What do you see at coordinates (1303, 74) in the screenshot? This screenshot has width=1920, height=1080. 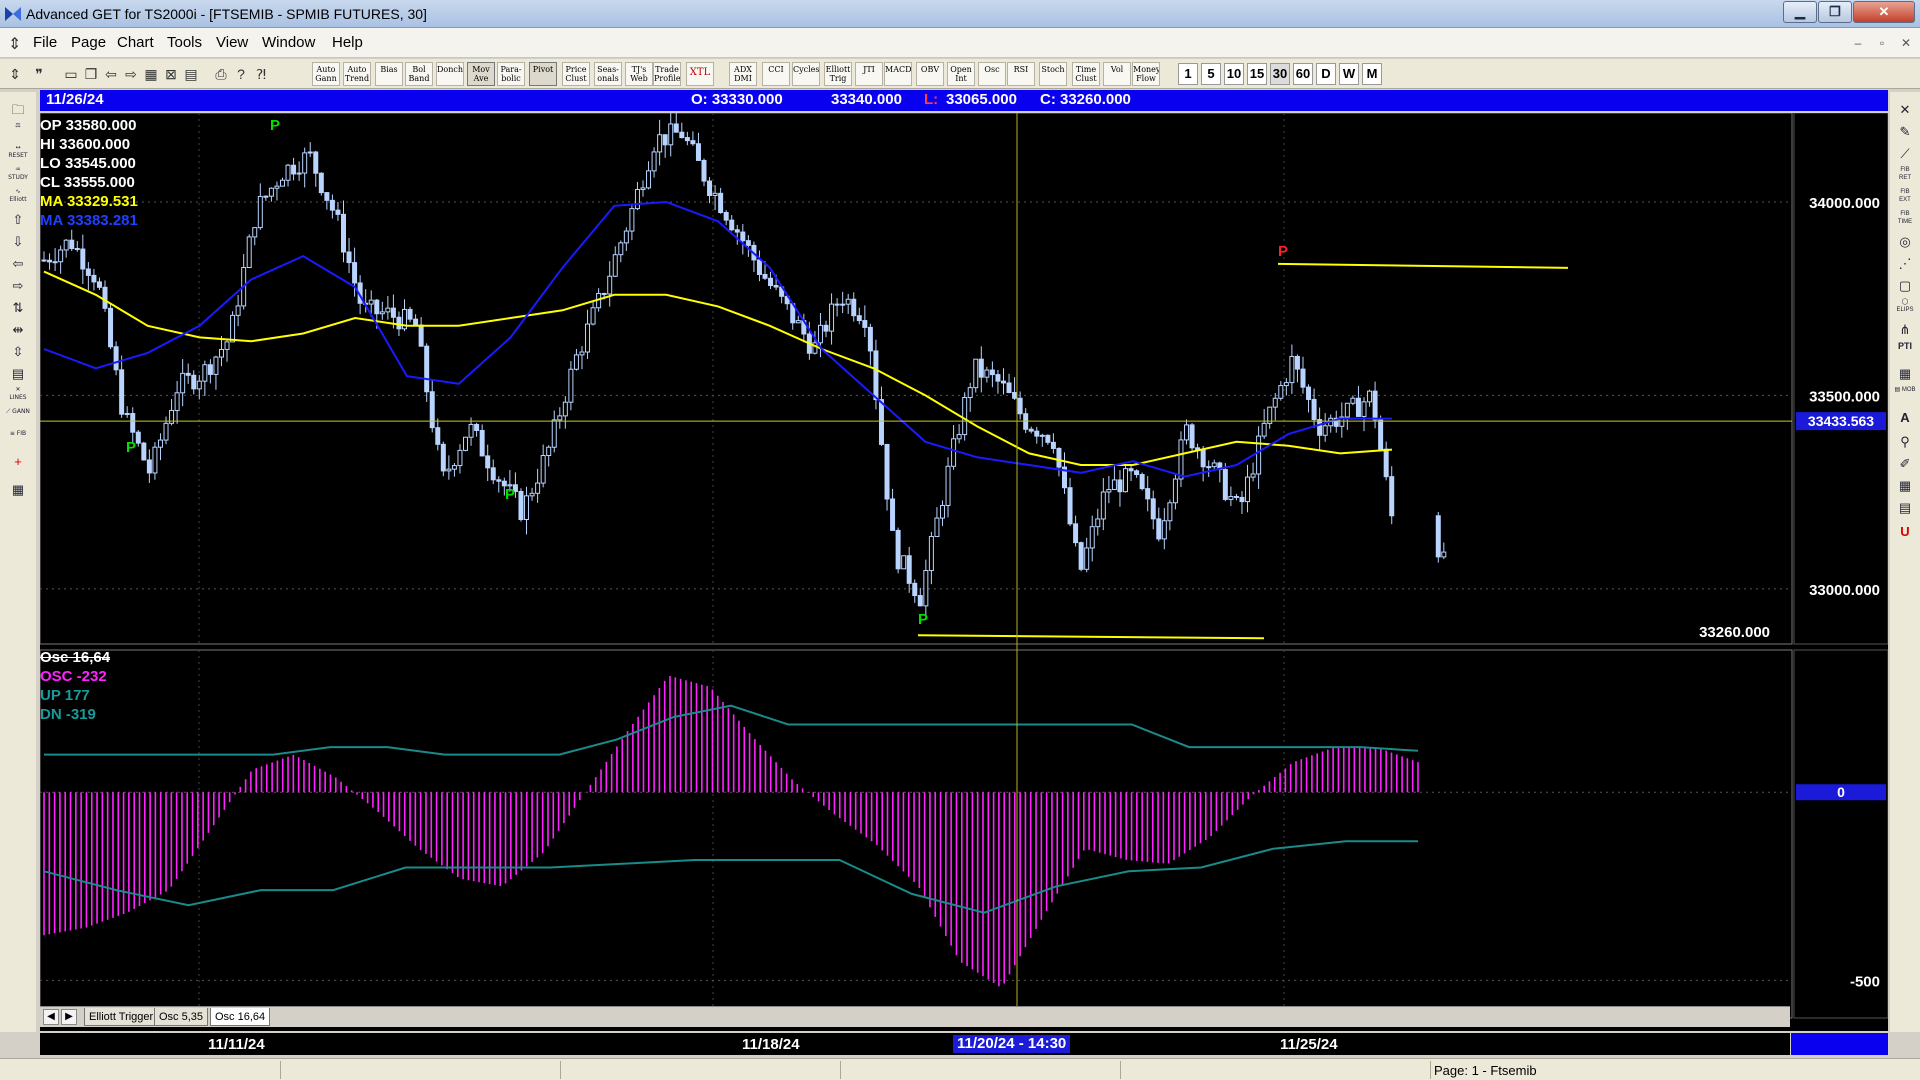 I see `timeframe-button-60: 60` at bounding box center [1303, 74].